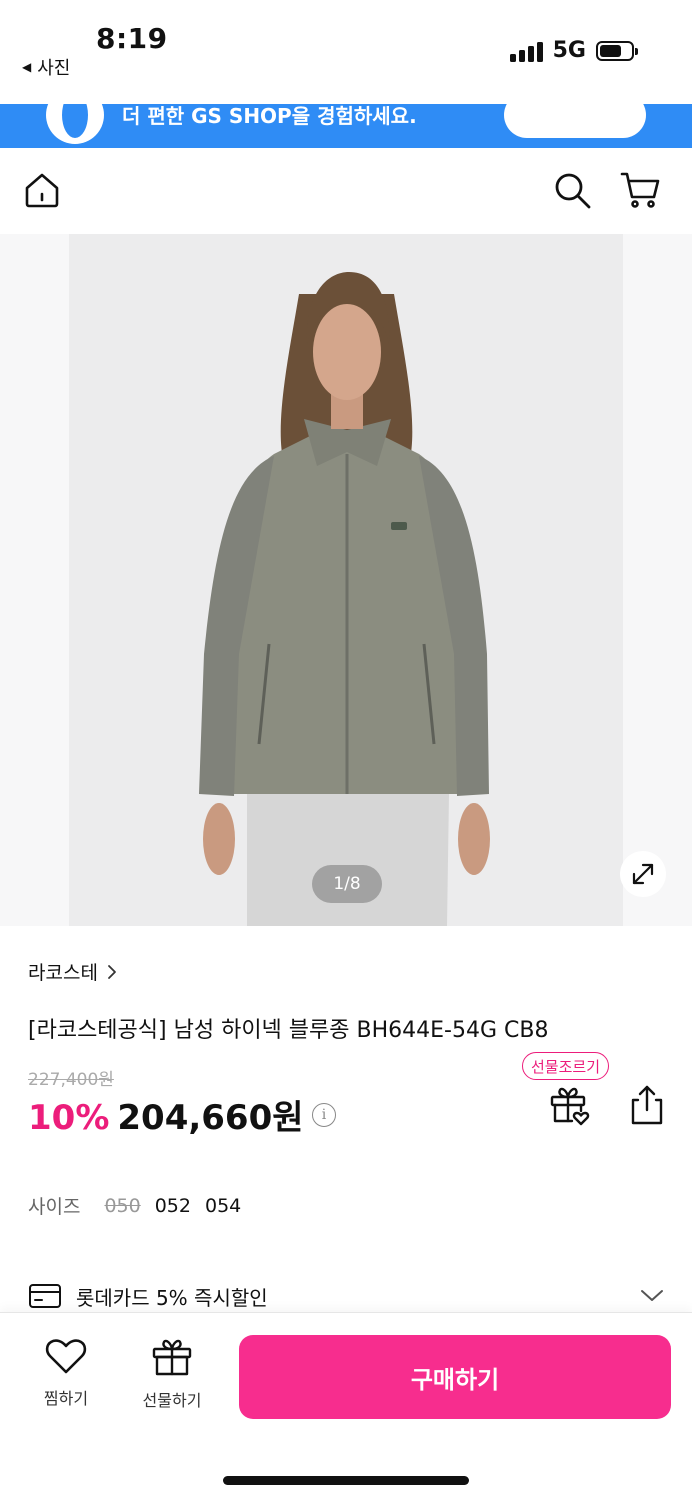 This screenshot has height=1500, width=692. I want to click on wishlist-label: 찜하기, so click(66, 1398).